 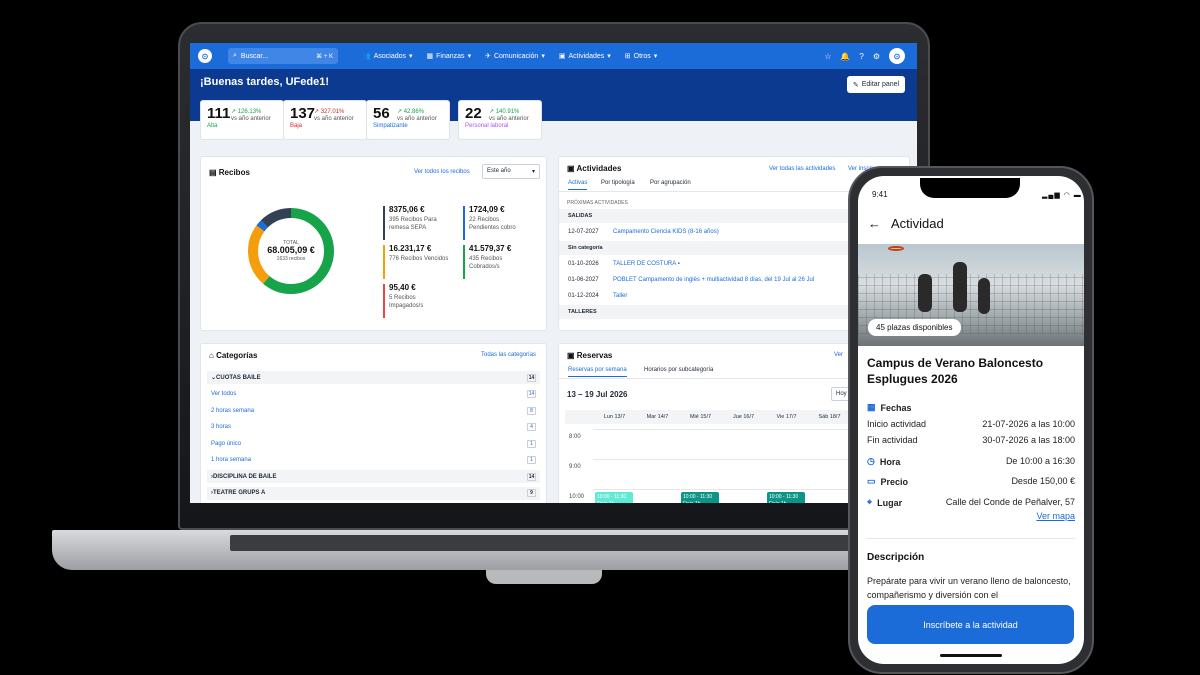 What do you see at coordinates (373, 493) in the screenshot?
I see `category-row: › TEATRE GRUPS A9` at bounding box center [373, 493].